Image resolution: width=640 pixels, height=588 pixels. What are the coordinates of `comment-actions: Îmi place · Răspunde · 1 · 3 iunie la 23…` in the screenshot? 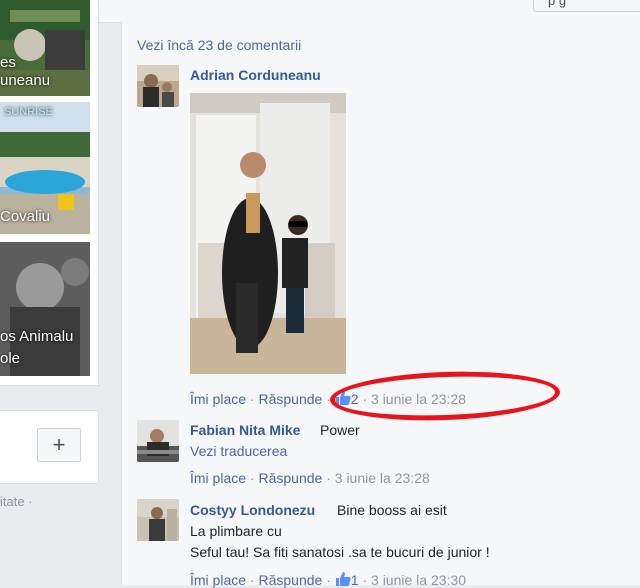 It's located at (328, 579).